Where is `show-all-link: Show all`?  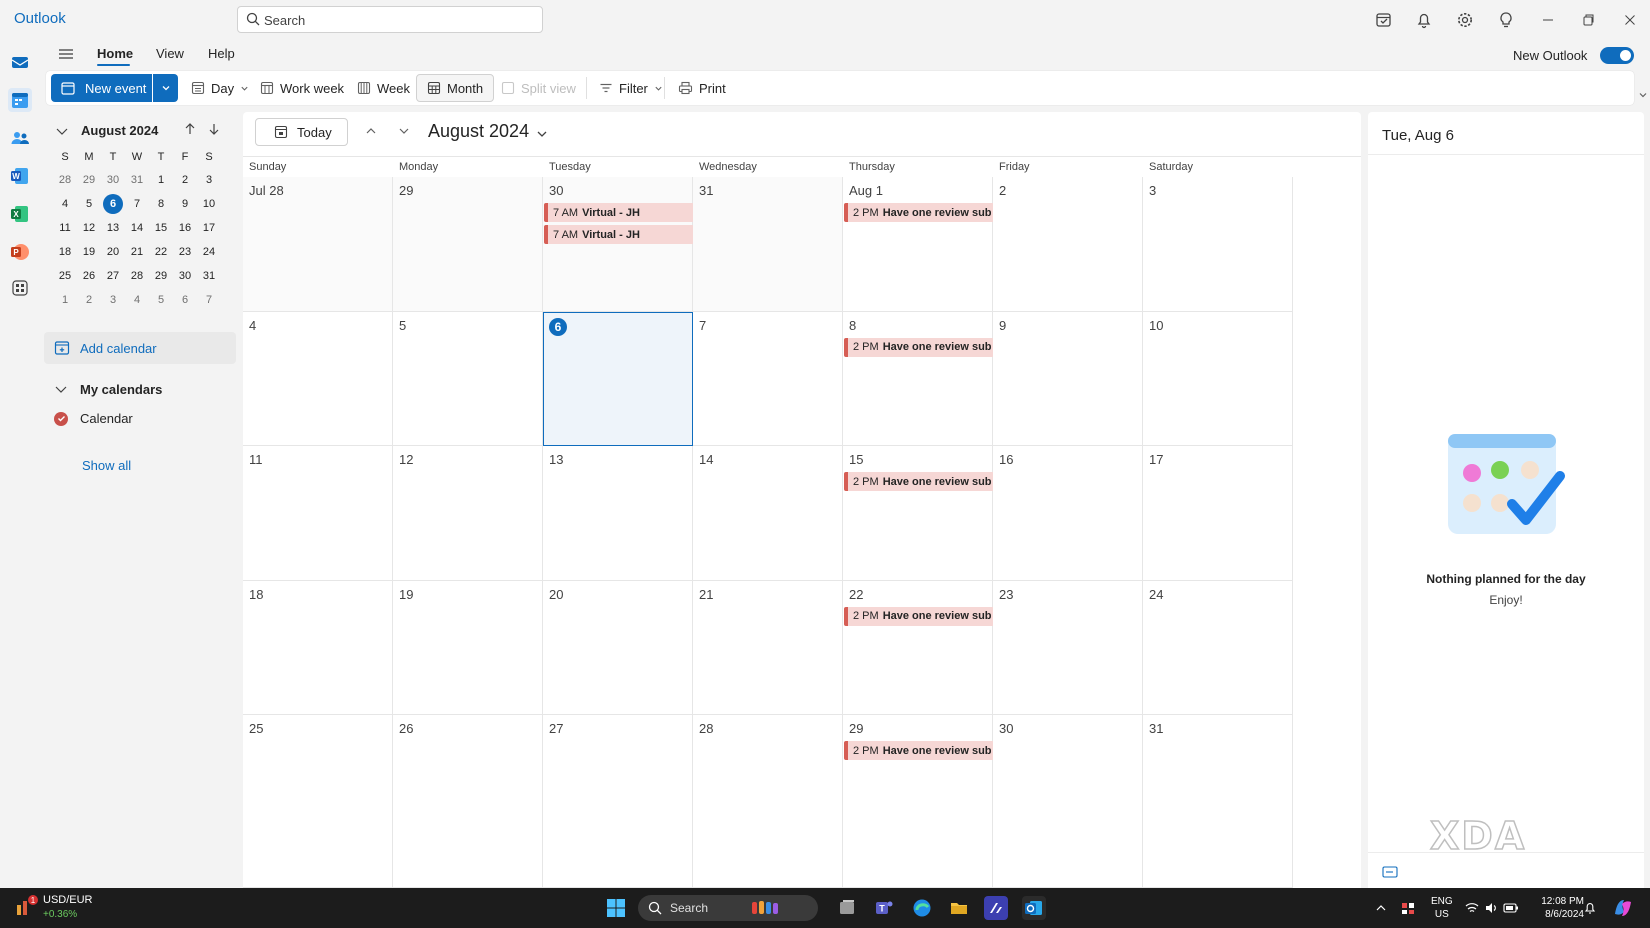 show-all-link: Show all is located at coordinates (106, 465).